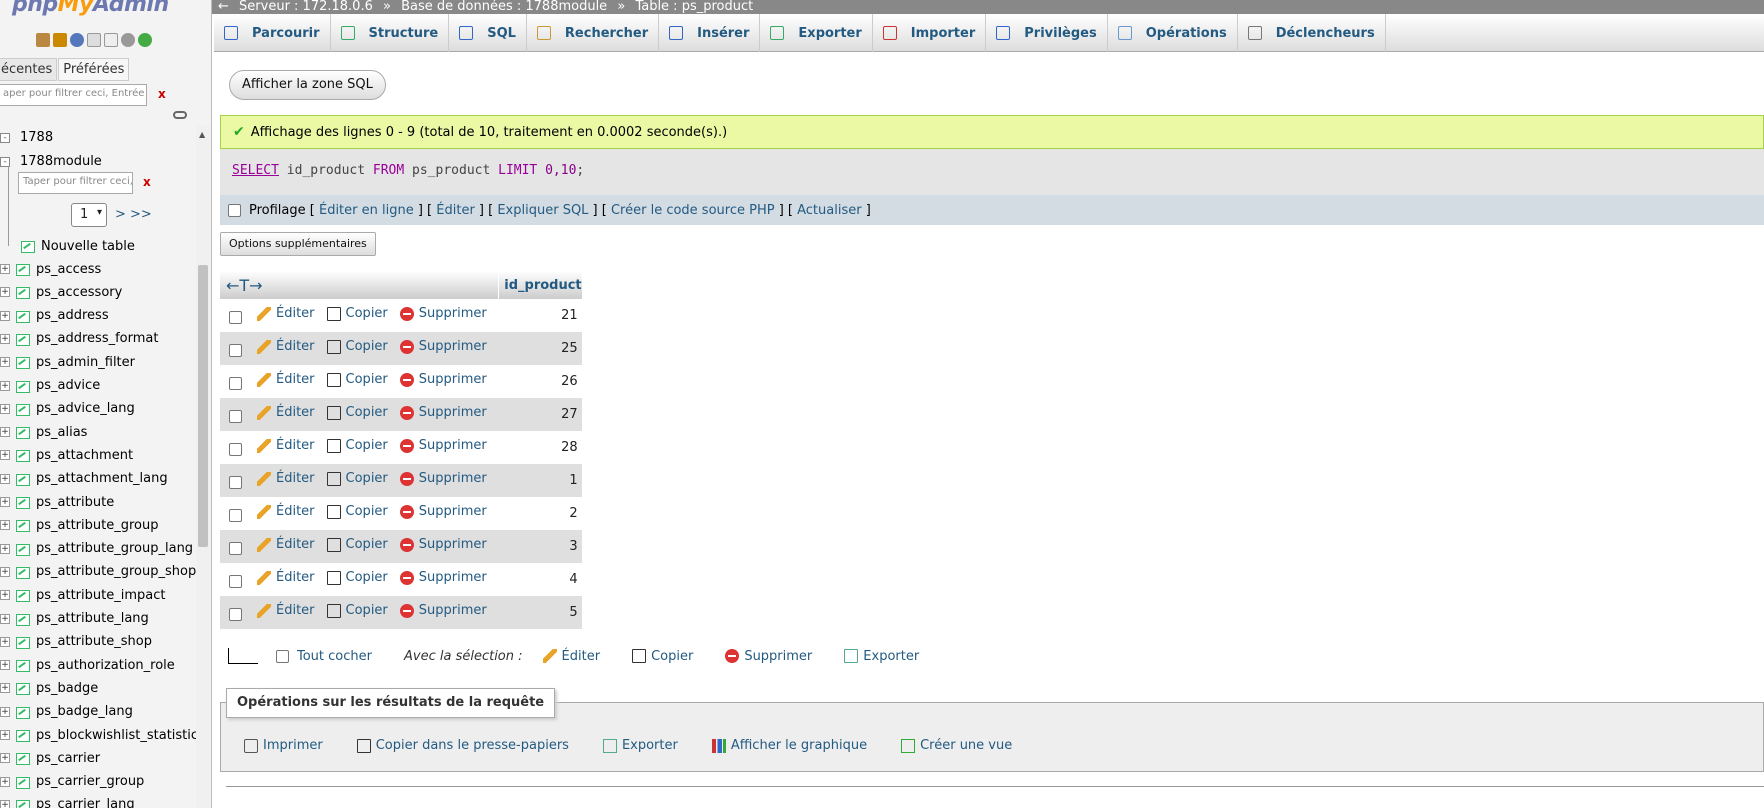 The image size is (1764, 808). I want to click on sidebar-table-item: + ps_badge, so click(49, 688).